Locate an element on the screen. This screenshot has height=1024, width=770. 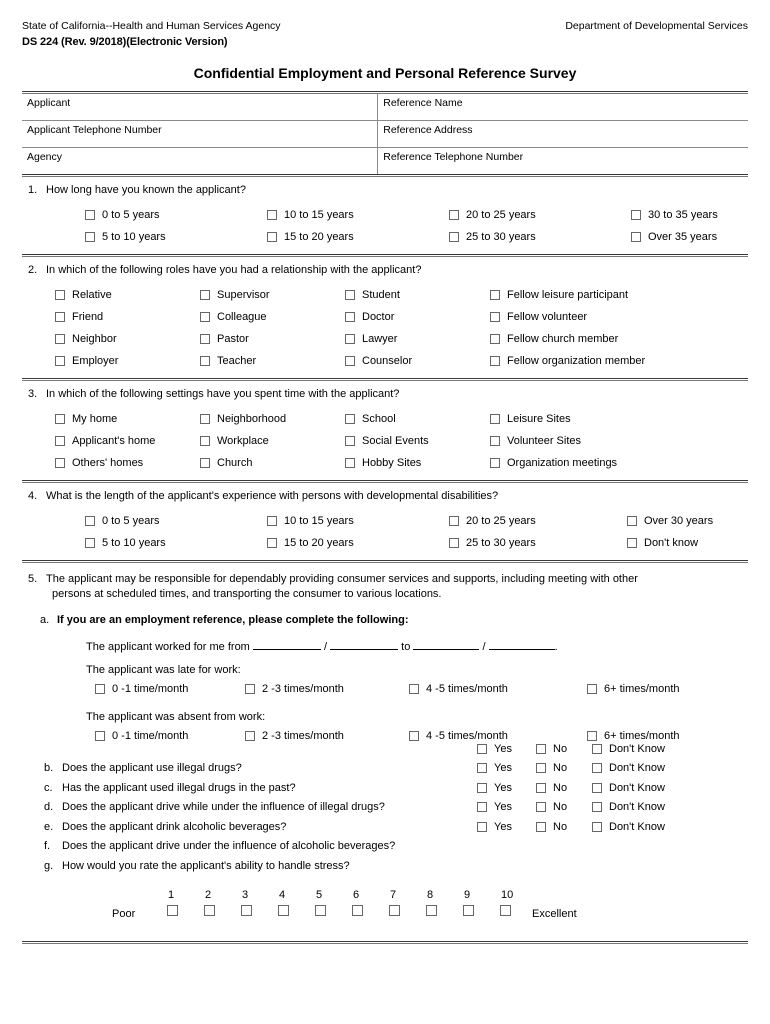
reference-address-field-label: Reference Address is located at coordinates (562, 134).